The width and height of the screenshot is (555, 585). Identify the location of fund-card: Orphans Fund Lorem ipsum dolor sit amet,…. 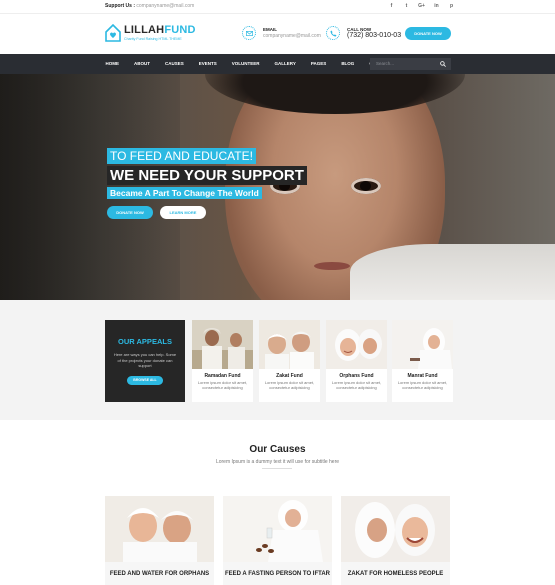
(356, 361).